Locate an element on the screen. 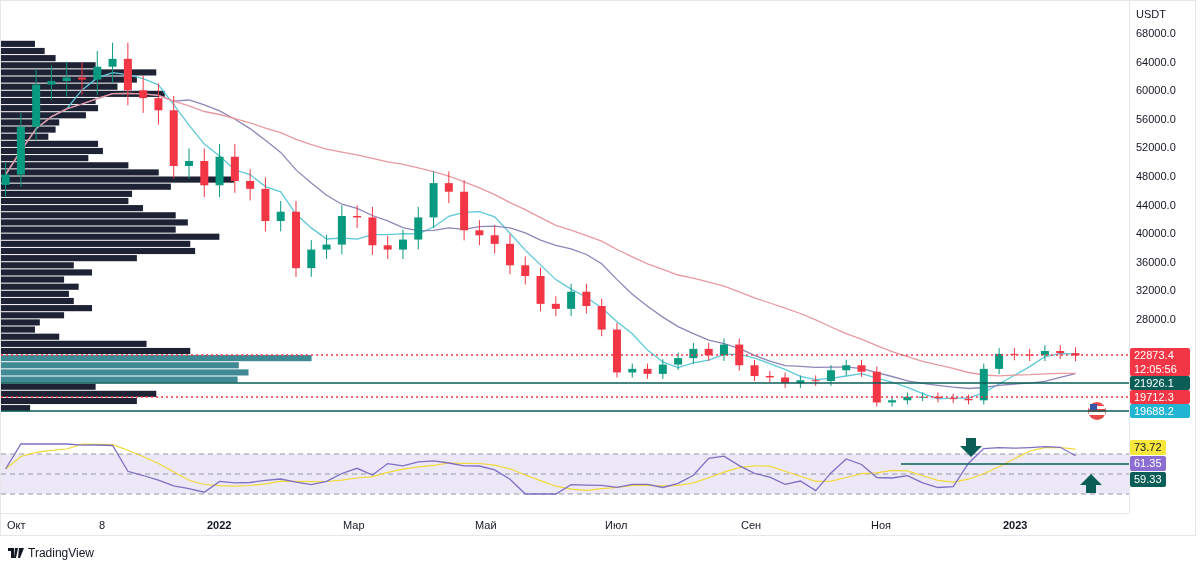  price-axis-label: 40000.0 is located at coordinates (1156, 233).